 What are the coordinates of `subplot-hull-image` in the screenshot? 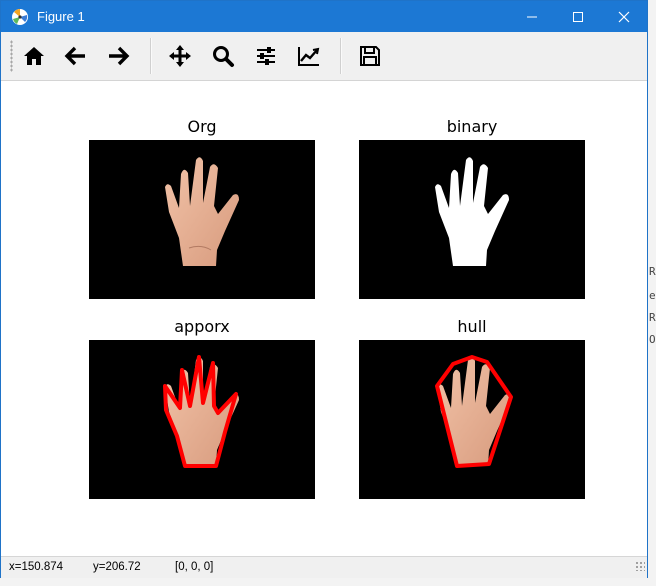 It's located at (472, 419).